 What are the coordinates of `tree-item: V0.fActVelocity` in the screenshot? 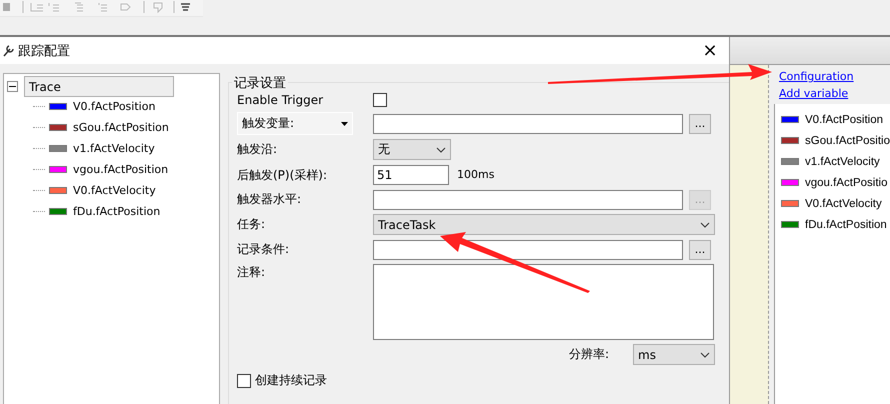 It's located at (114, 190).